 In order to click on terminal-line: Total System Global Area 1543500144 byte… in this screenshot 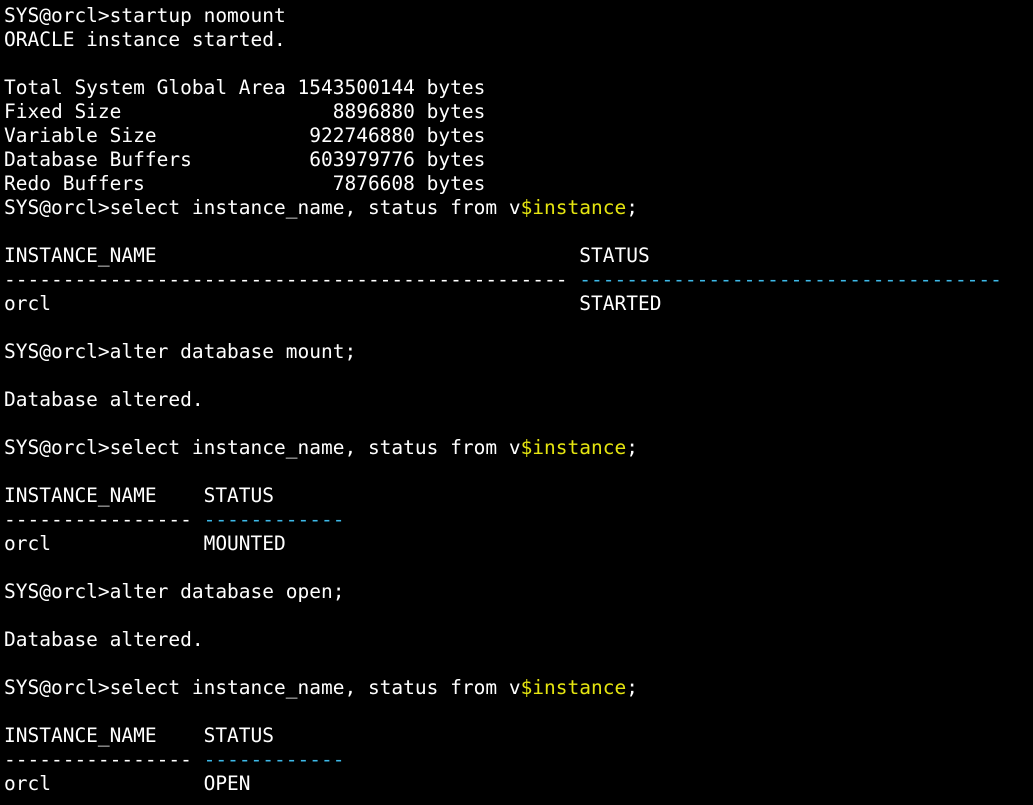, I will do `click(518, 88)`.